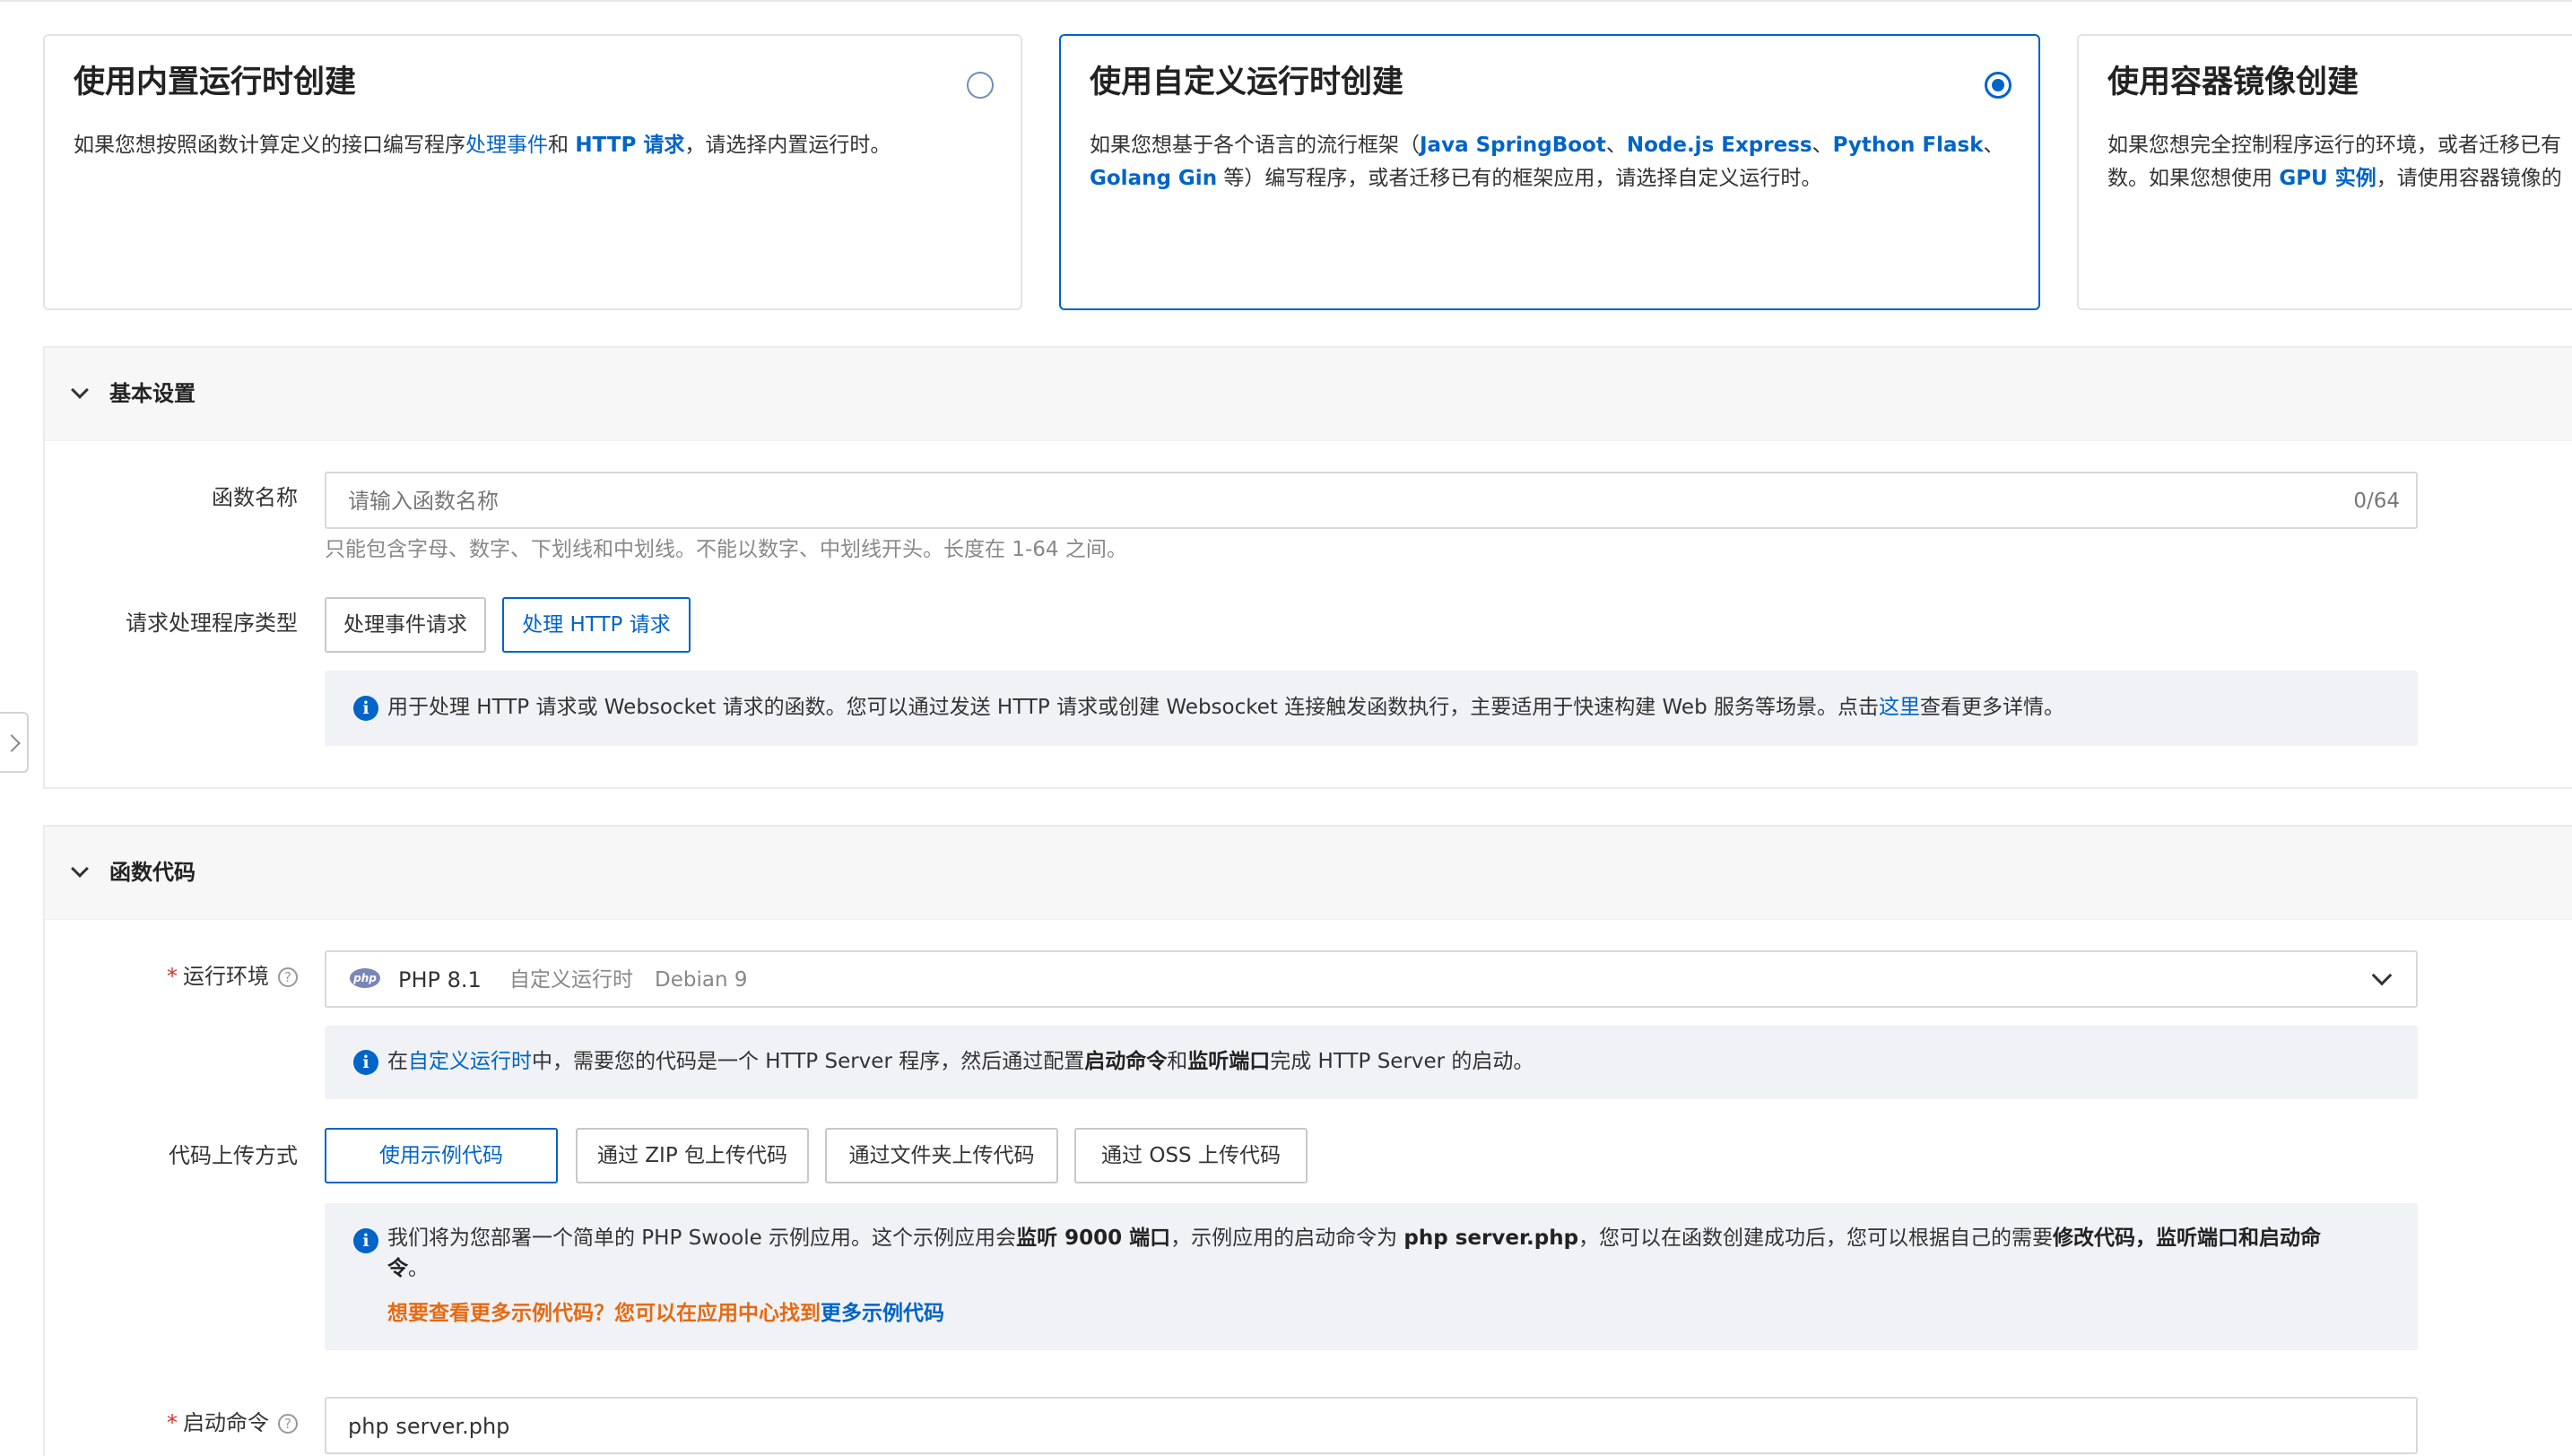  I want to click on notice-bold: 监听 9000 端口, so click(1093, 1238).